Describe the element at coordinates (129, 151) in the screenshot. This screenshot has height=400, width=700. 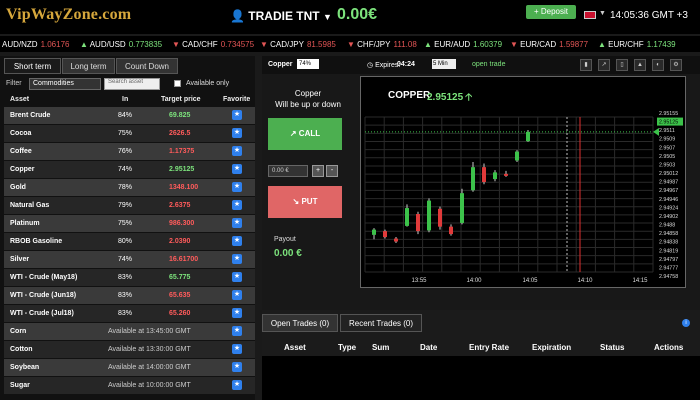
I see `table-row: Coffee 76% 1.17375 ★` at that location.